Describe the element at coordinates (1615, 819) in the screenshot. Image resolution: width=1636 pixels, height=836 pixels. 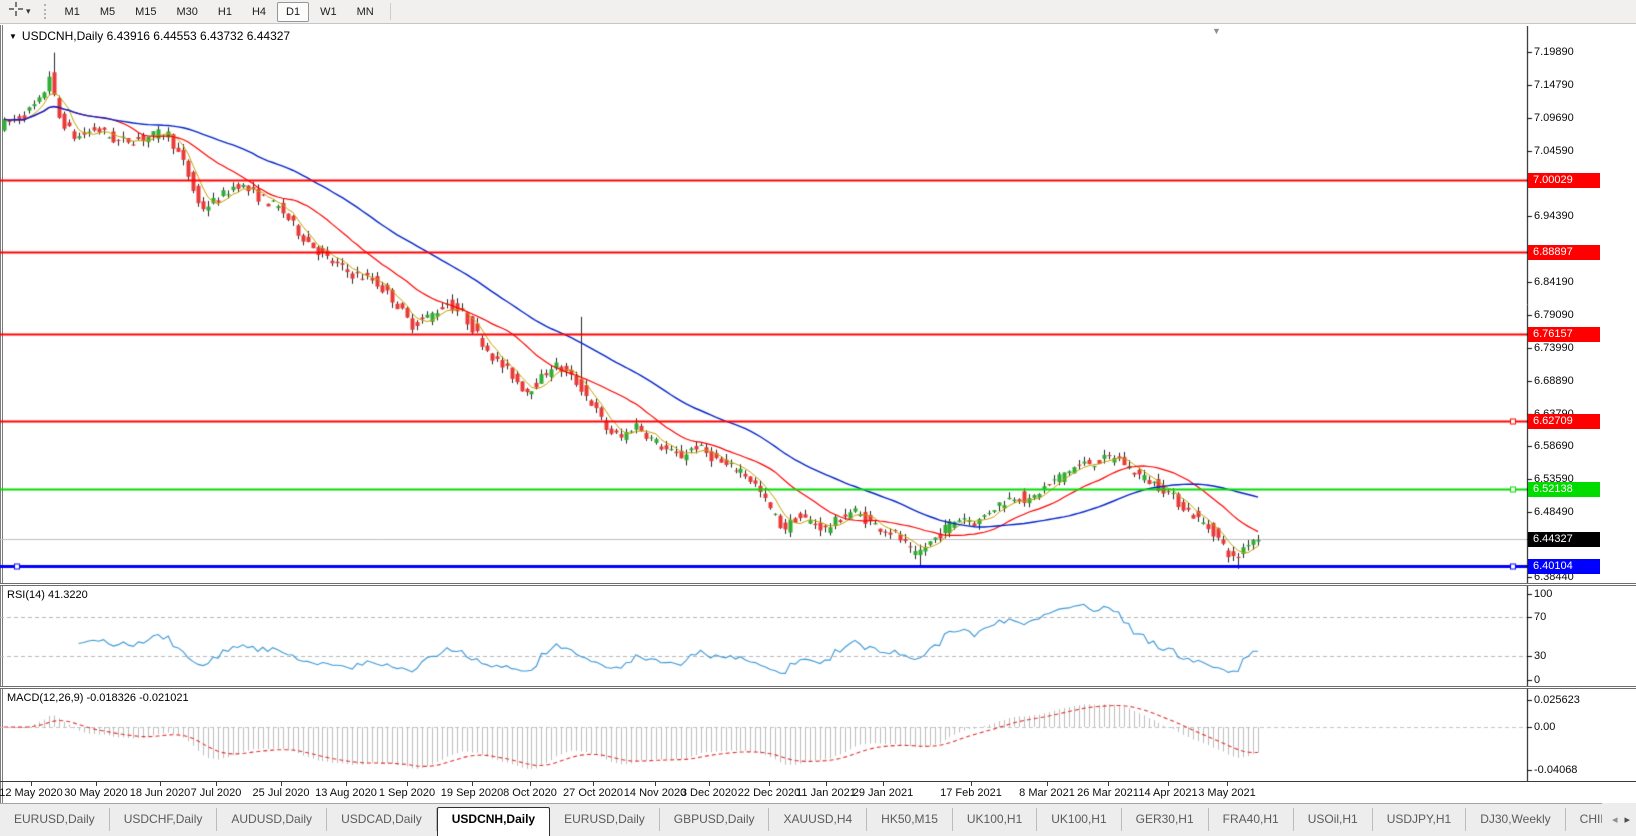
I see `tab-scroll-left-icon: ◂` at that location.